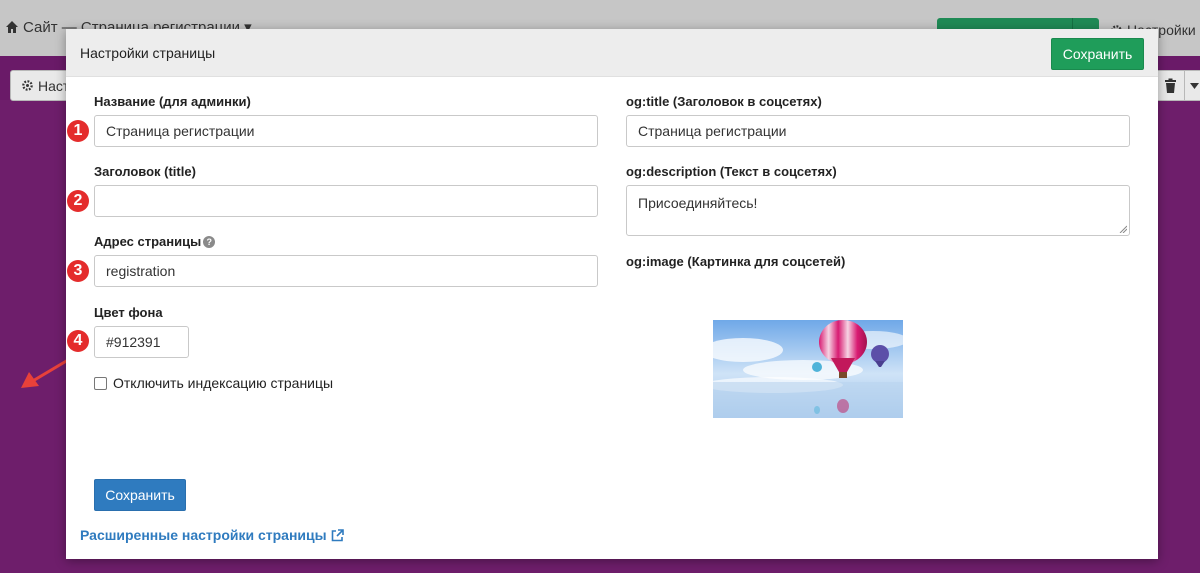 This screenshot has width=1200, height=573. What do you see at coordinates (346, 201) in the screenshot?
I see `title-input` at bounding box center [346, 201].